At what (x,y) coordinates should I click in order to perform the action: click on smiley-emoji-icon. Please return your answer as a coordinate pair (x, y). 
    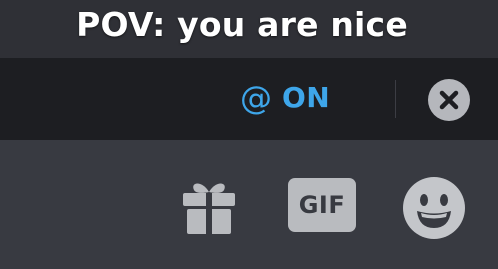
    Looking at the image, I should click on (434, 208).